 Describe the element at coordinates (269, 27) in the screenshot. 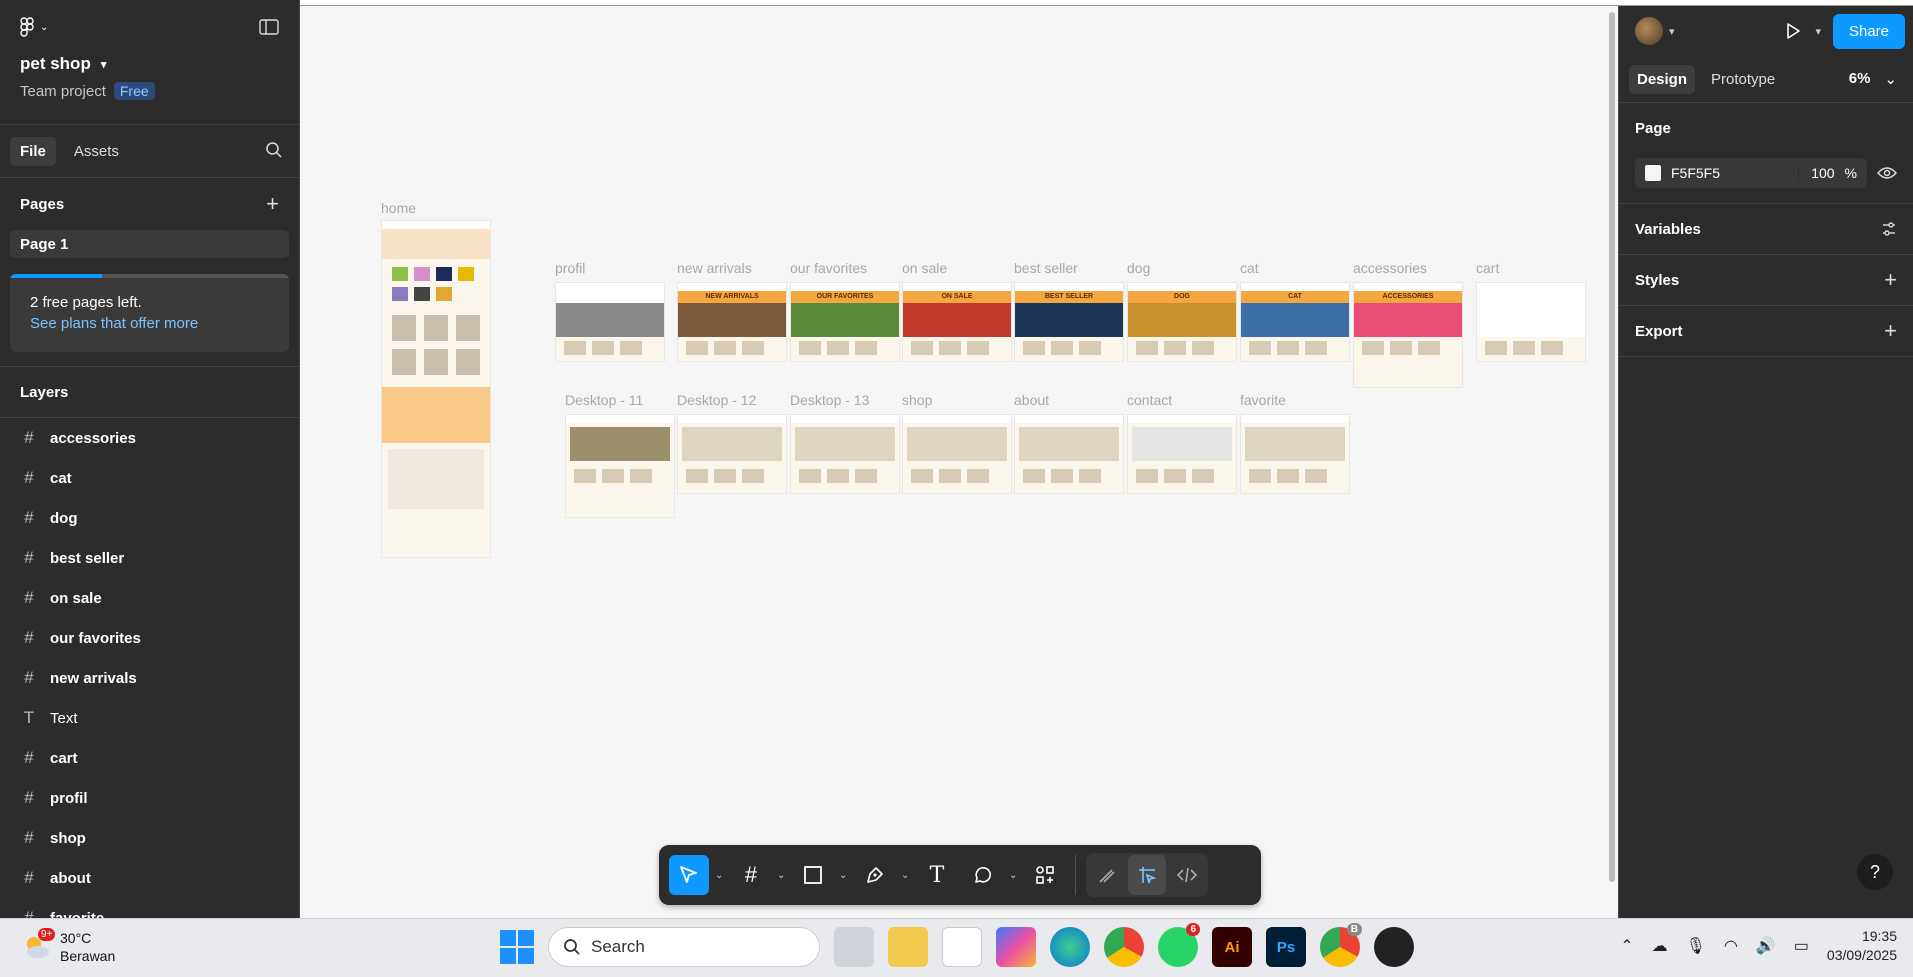

I see `sidebar-toggle-icon` at that location.